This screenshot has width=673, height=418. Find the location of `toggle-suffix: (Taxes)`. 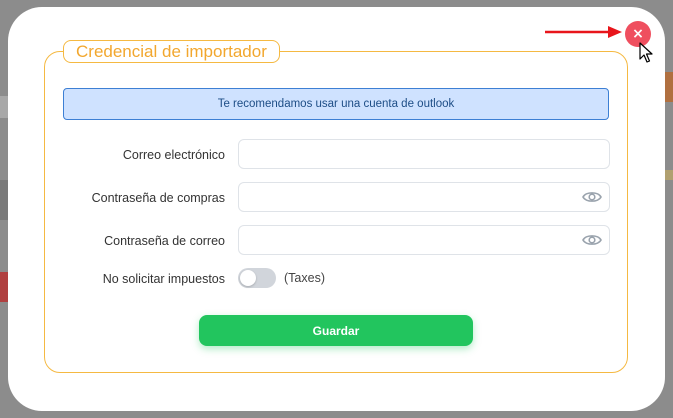

toggle-suffix: (Taxes) is located at coordinates (304, 278).